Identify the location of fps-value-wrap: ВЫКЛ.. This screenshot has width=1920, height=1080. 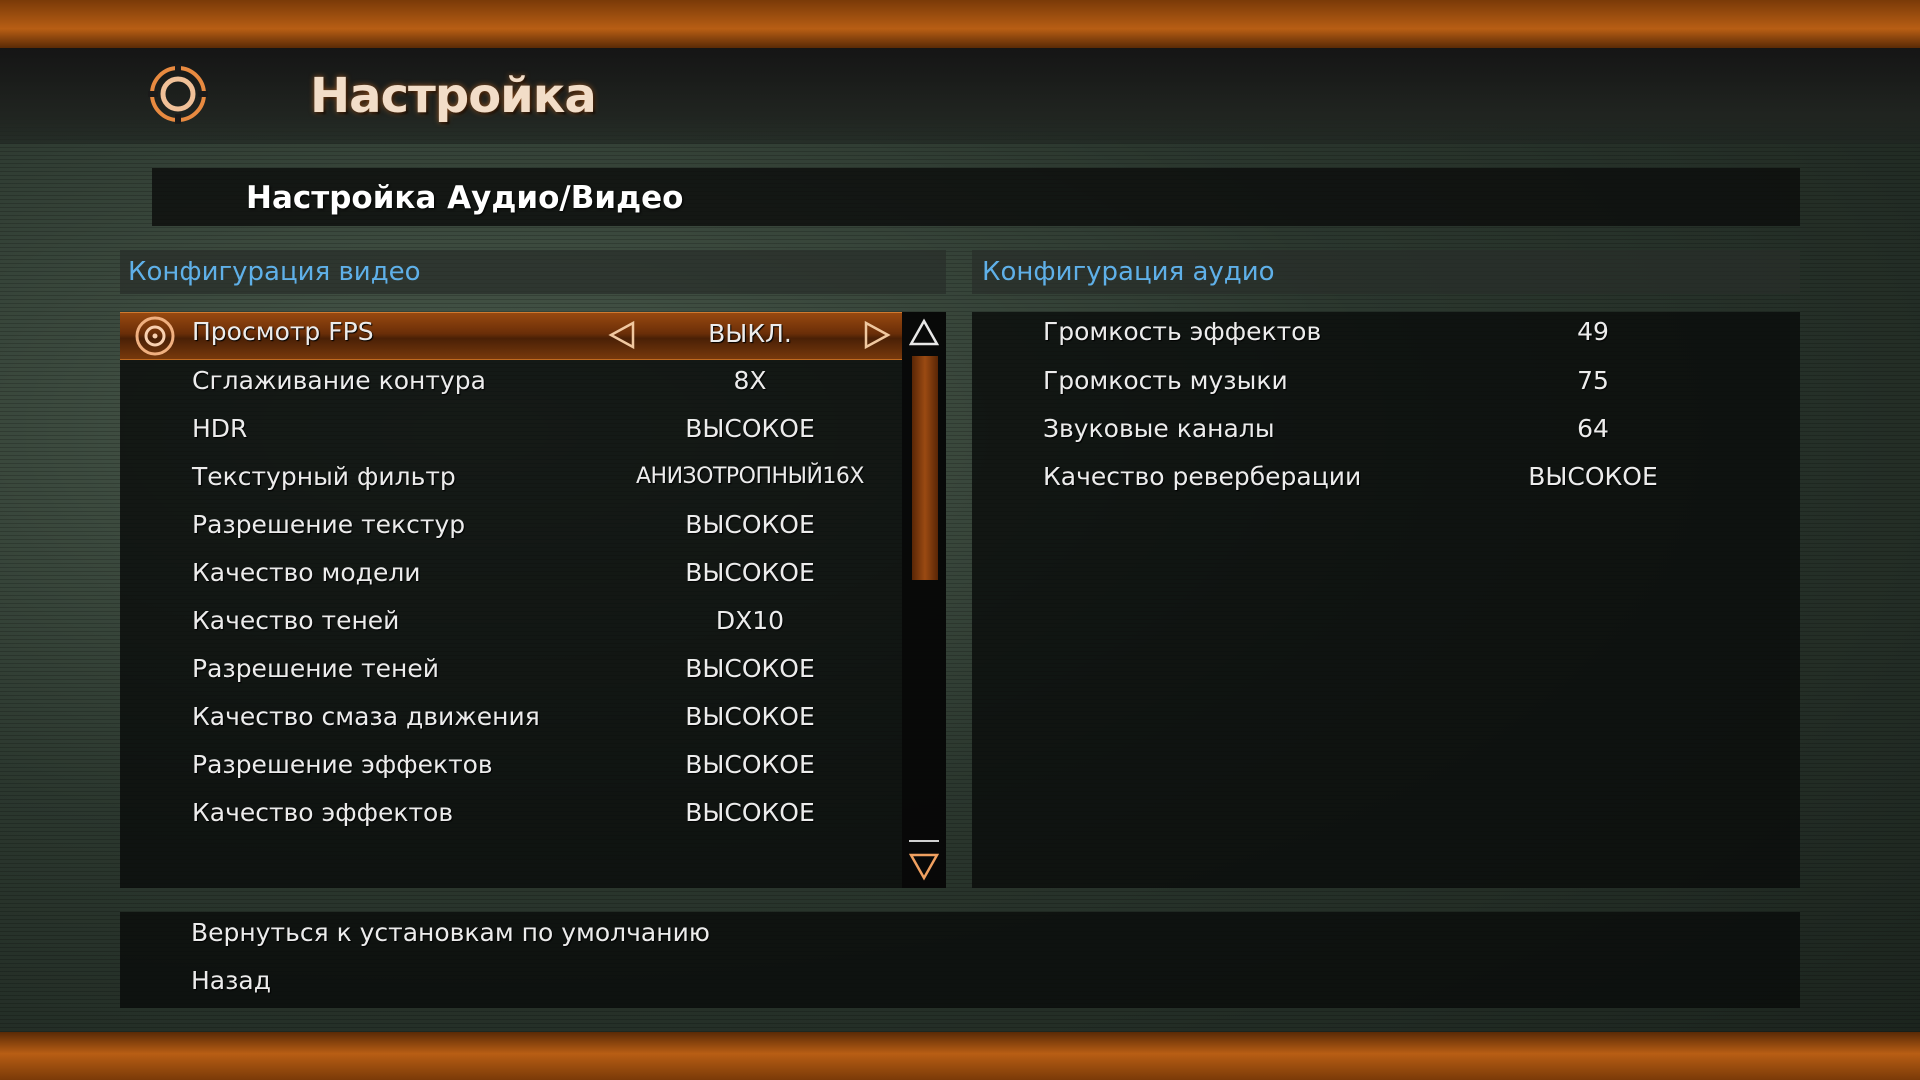
(750, 334).